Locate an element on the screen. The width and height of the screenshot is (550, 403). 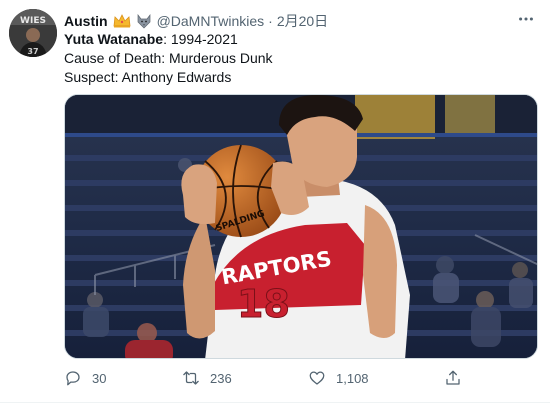
svg-text: WIES is located at coordinates (33, 21).